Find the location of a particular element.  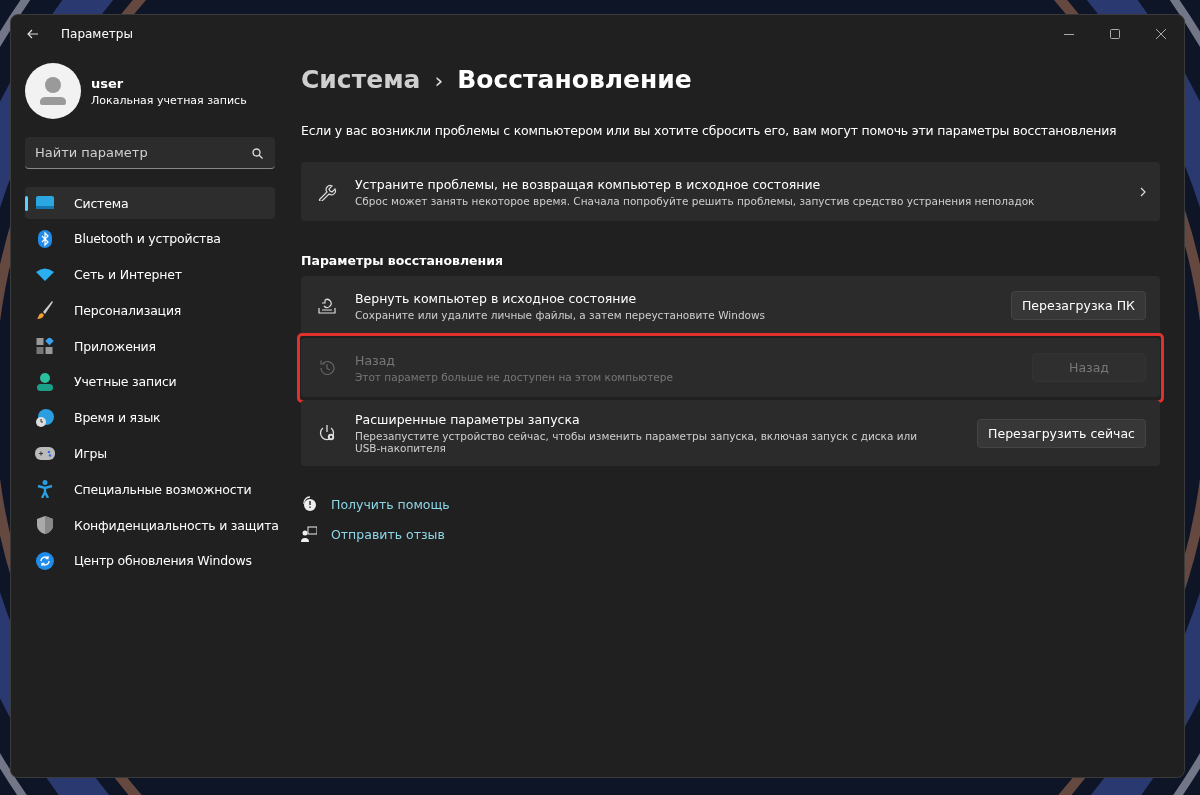

close-icon is located at coordinates (1161, 34).